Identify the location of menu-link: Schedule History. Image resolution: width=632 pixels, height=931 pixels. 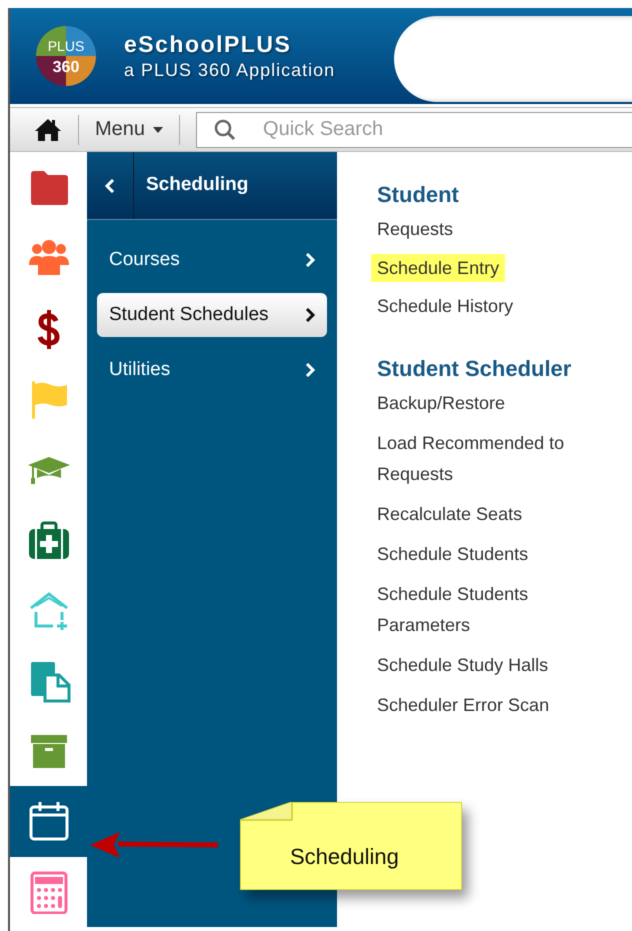
(445, 306).